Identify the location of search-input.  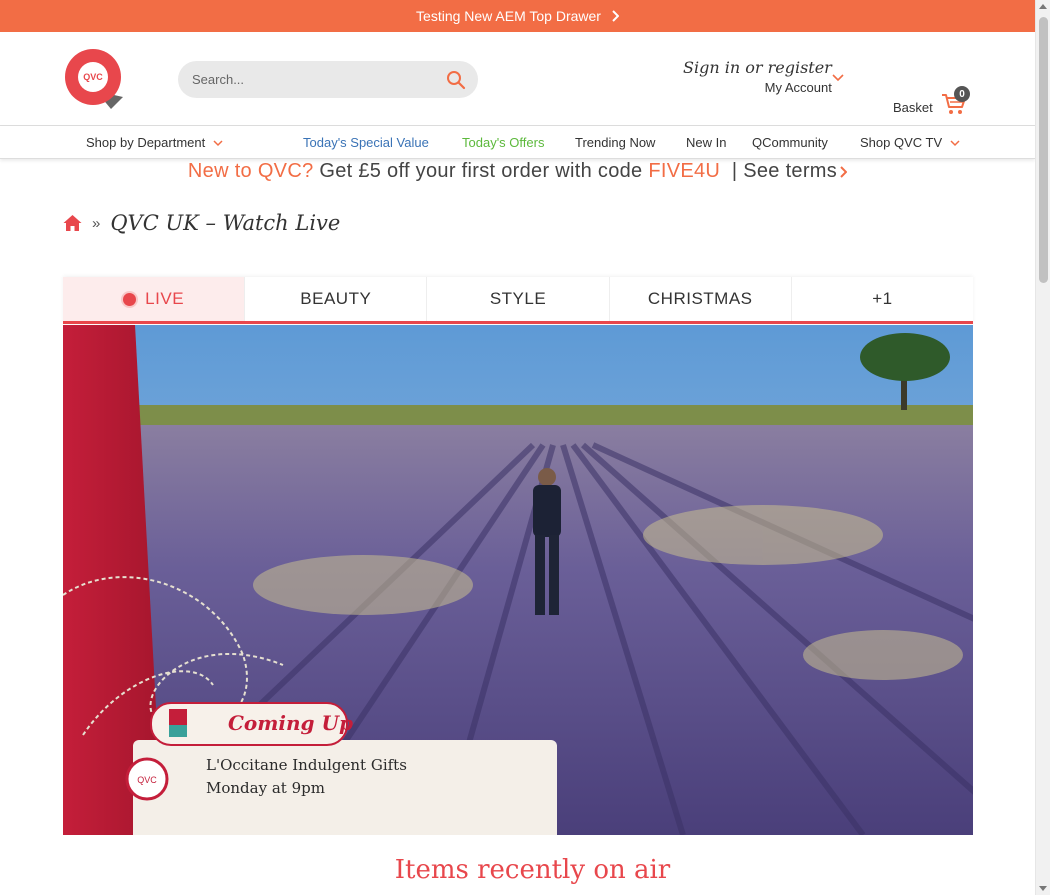
(303, 79).